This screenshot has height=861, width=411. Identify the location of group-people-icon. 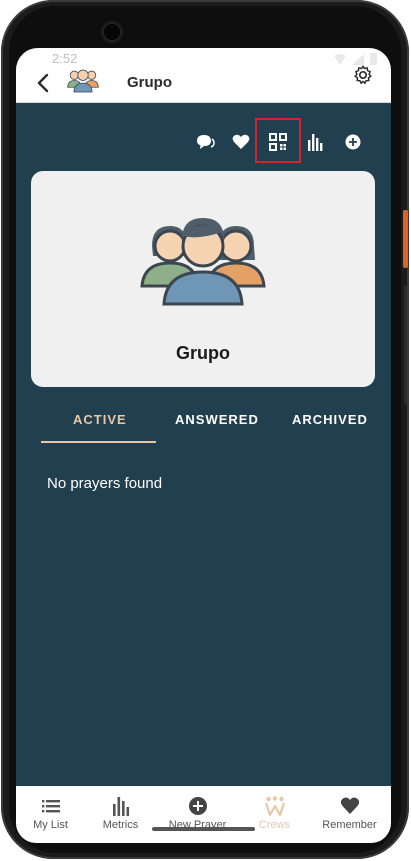
(203, 262).